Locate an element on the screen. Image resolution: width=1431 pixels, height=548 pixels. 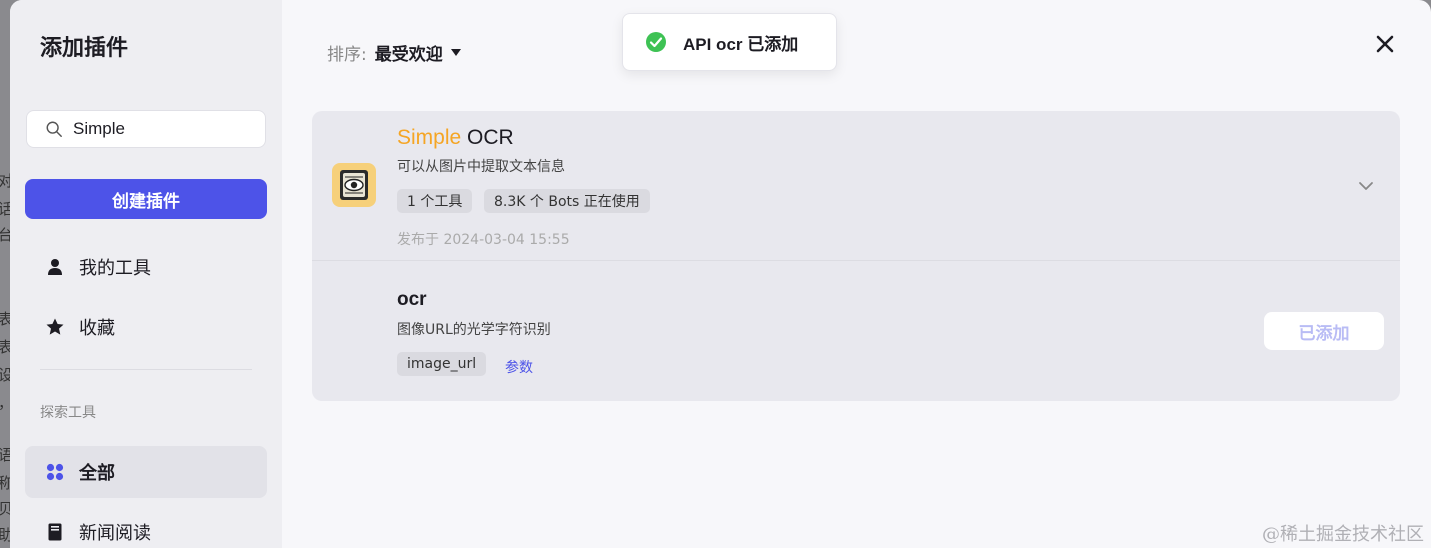
sidebar-divider is located at coordinates (146, 369).